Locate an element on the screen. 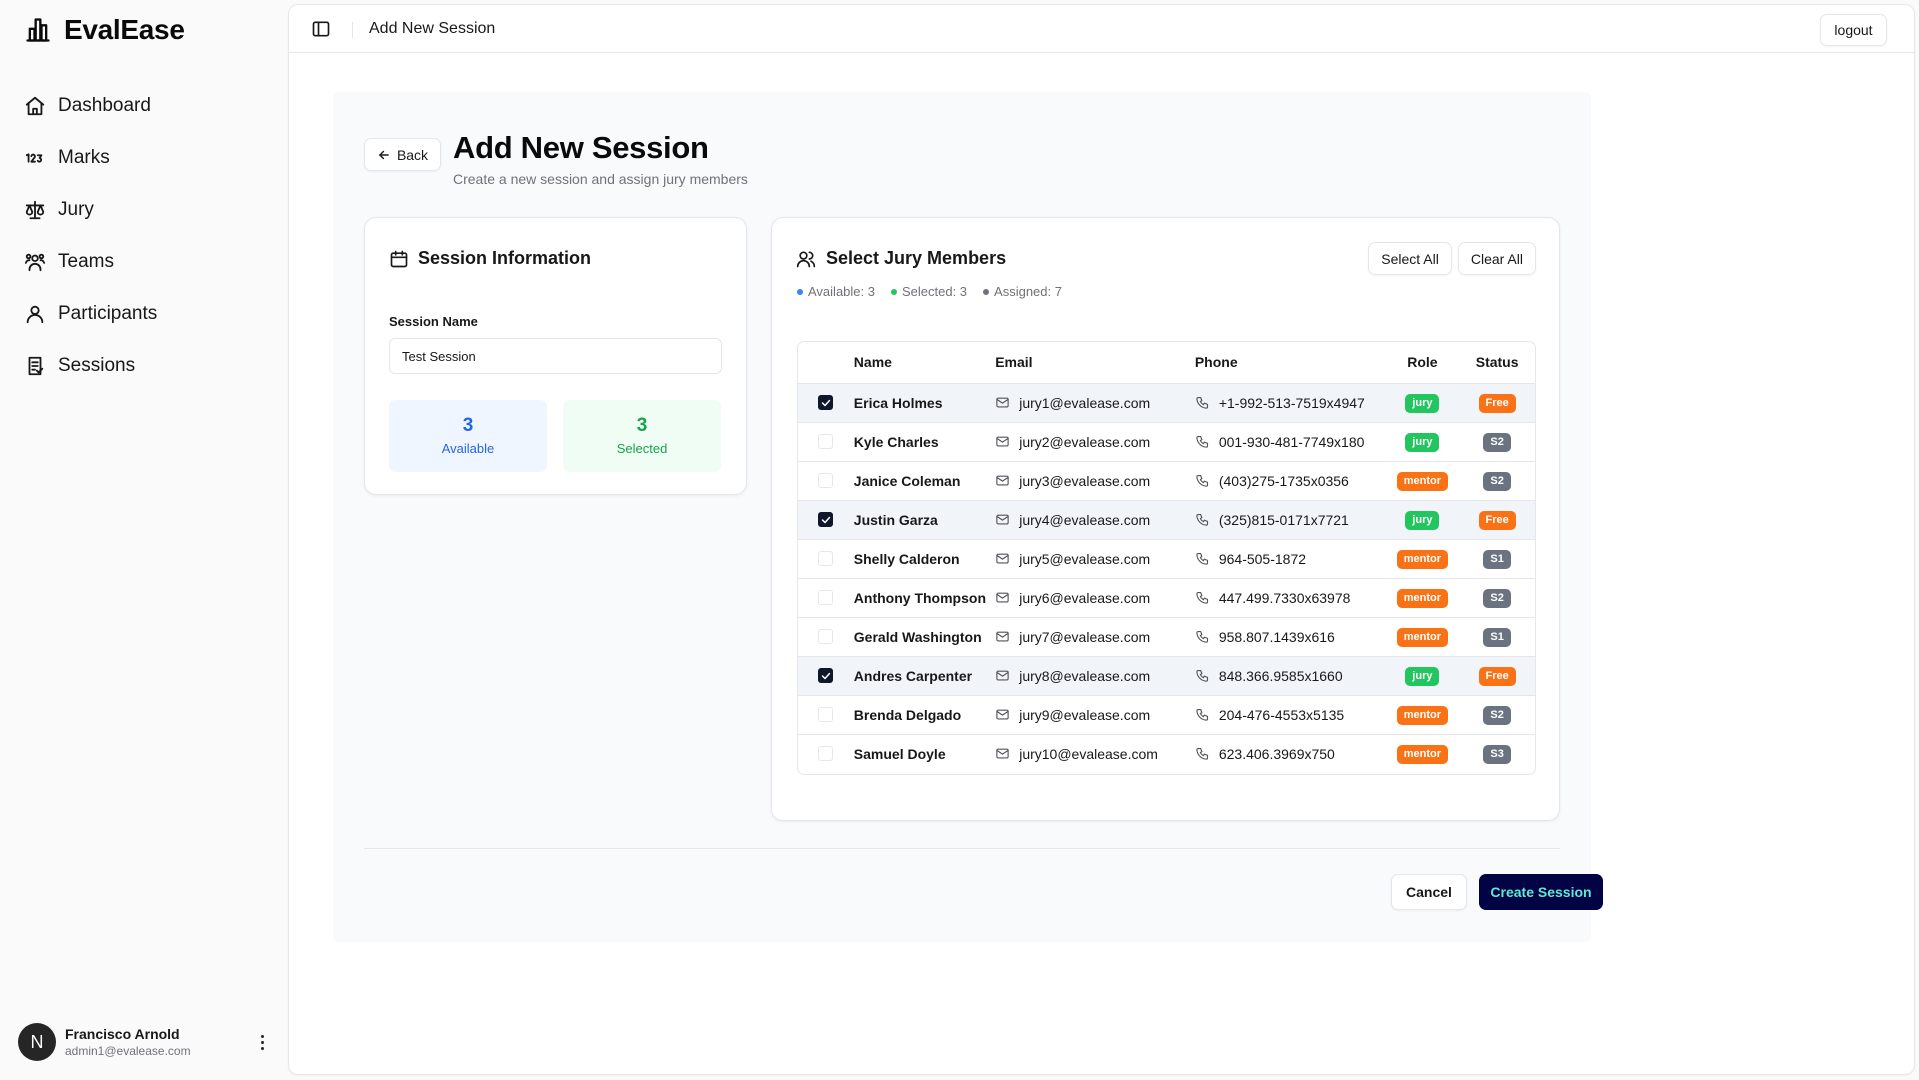 The image size is (1919, 1080). jury-header: Select Jury Members is located at coordinates (901, 258).